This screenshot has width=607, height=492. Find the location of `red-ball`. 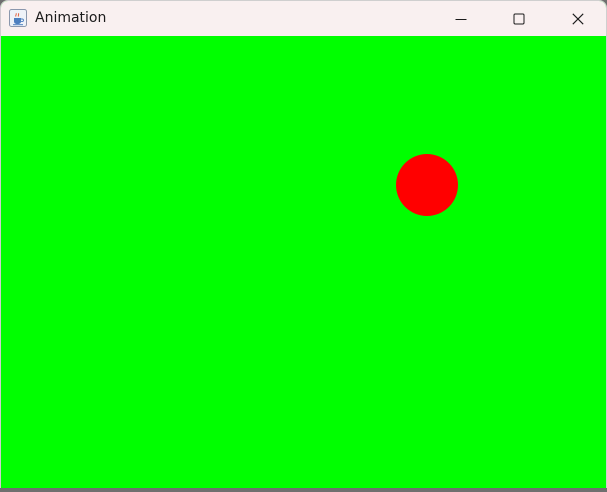

red-ball is located at coordinates (427, 185).